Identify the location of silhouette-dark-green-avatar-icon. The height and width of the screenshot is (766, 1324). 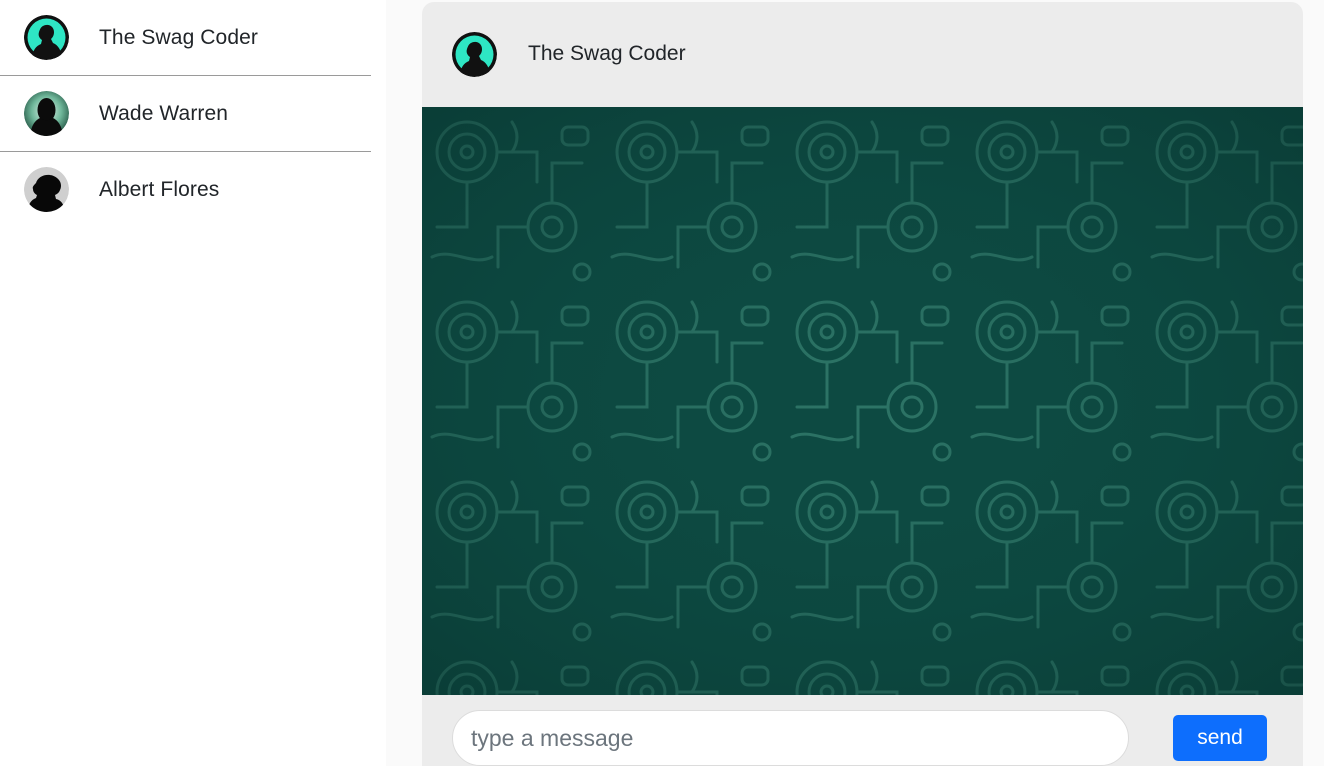
(46, 113).